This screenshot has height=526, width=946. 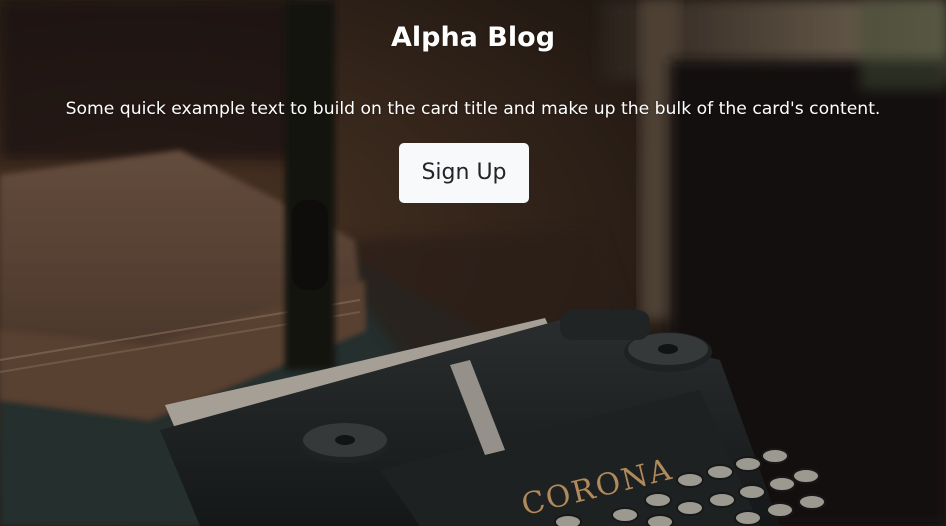 I want to click on signup-button: Sign Up, so click(x=464, y=173).